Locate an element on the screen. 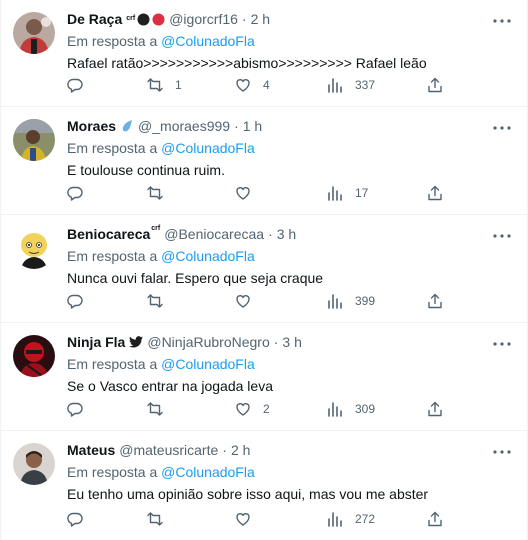 The width and height of the screenshot is (528, 540). view-count: 399 is located at coordinates (365, 301).